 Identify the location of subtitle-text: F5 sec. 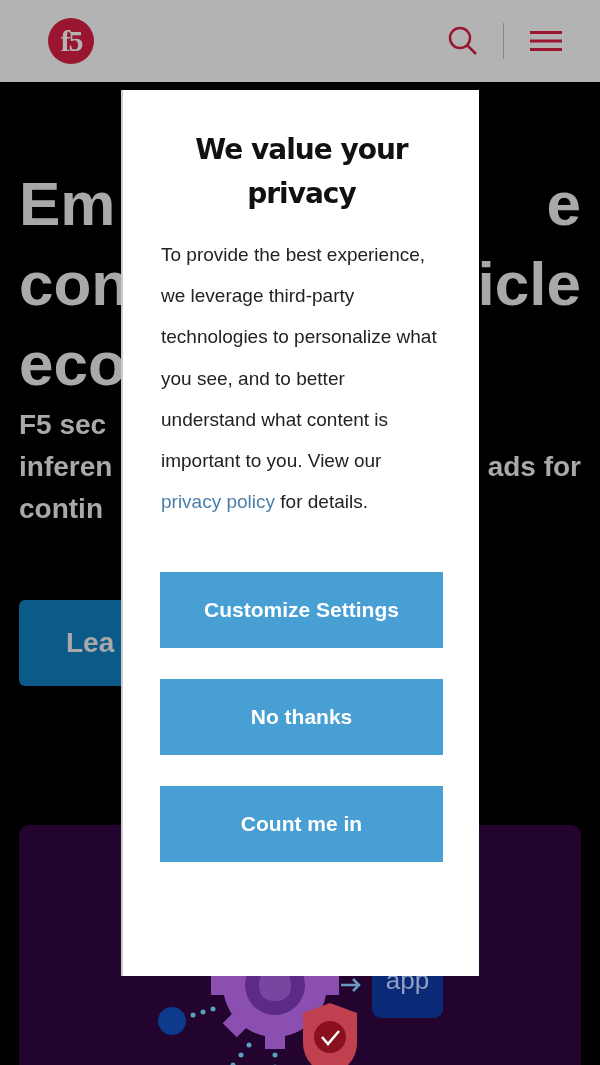
(63, 425).